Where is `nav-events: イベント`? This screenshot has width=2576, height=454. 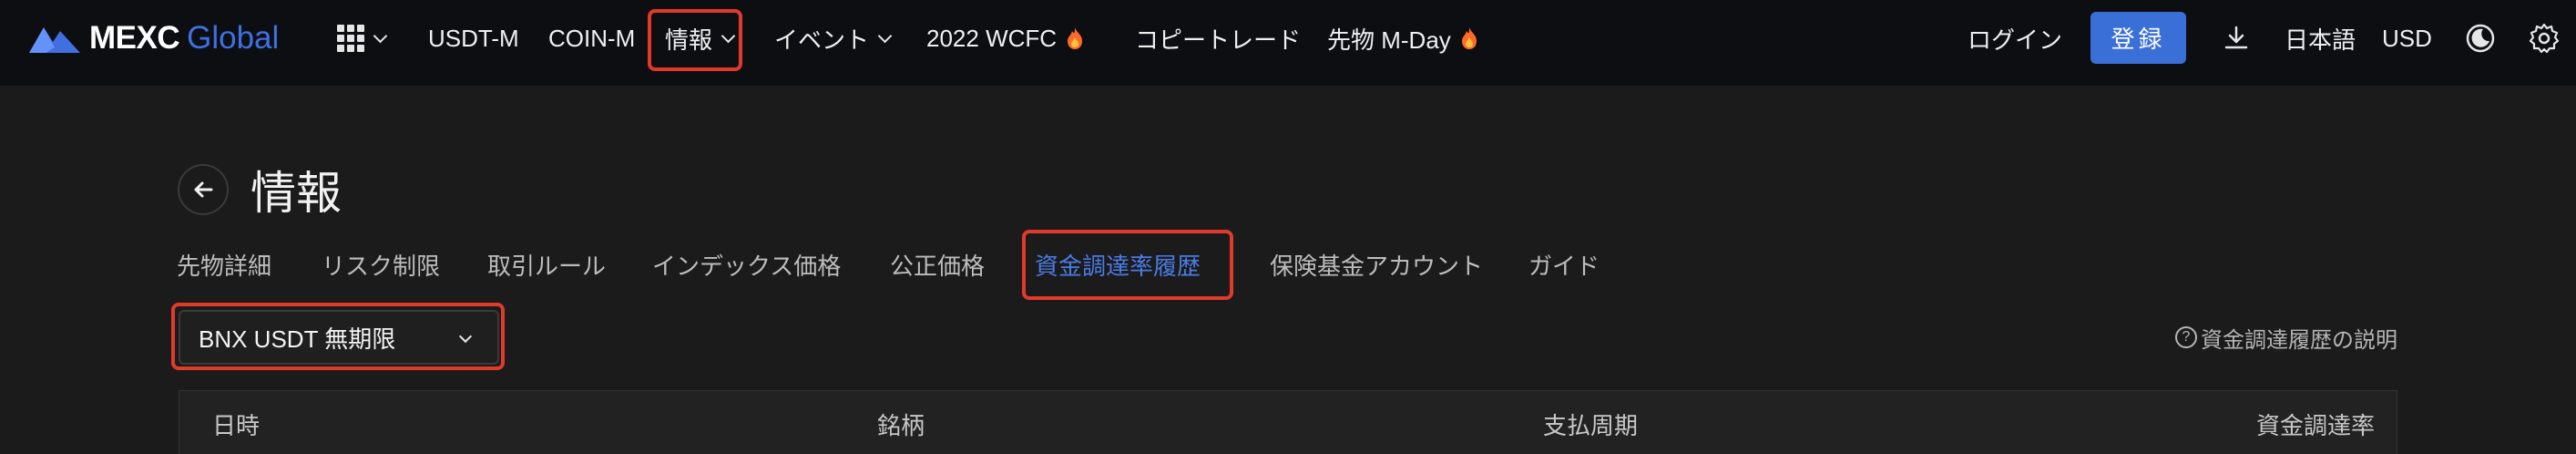 nav-events: イベント is located at coordinates (833, 38).